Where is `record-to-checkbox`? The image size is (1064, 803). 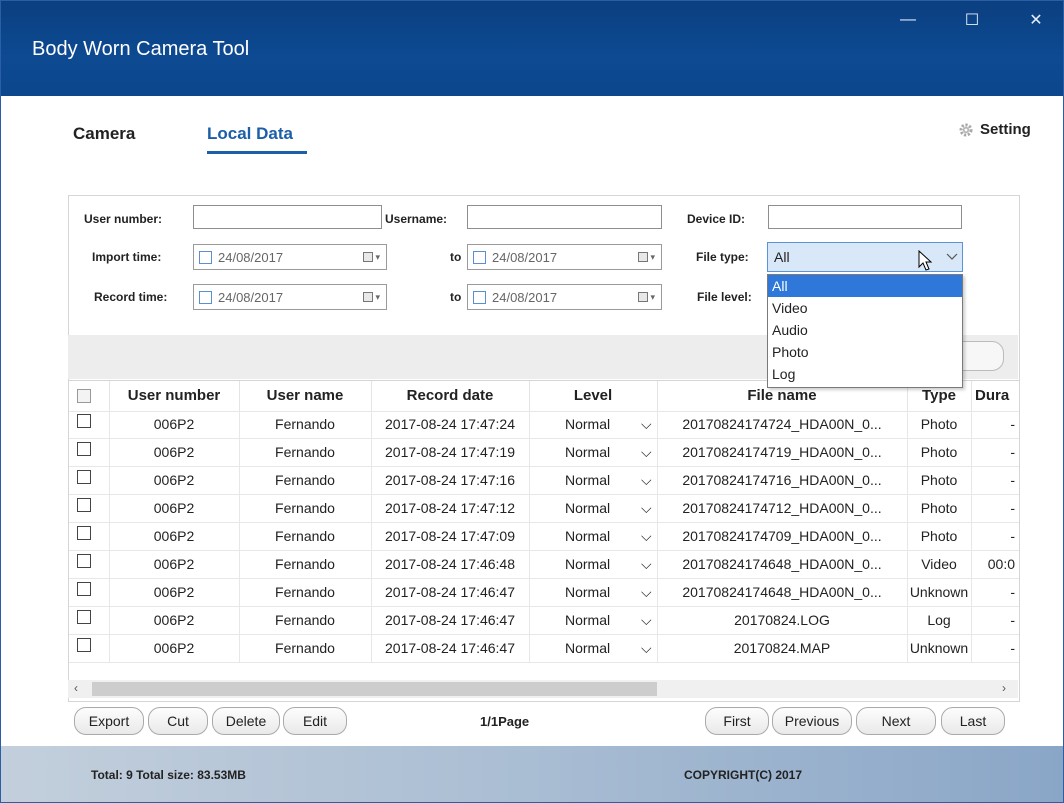 record-to-checkbox is located at coordinates (479, 297).